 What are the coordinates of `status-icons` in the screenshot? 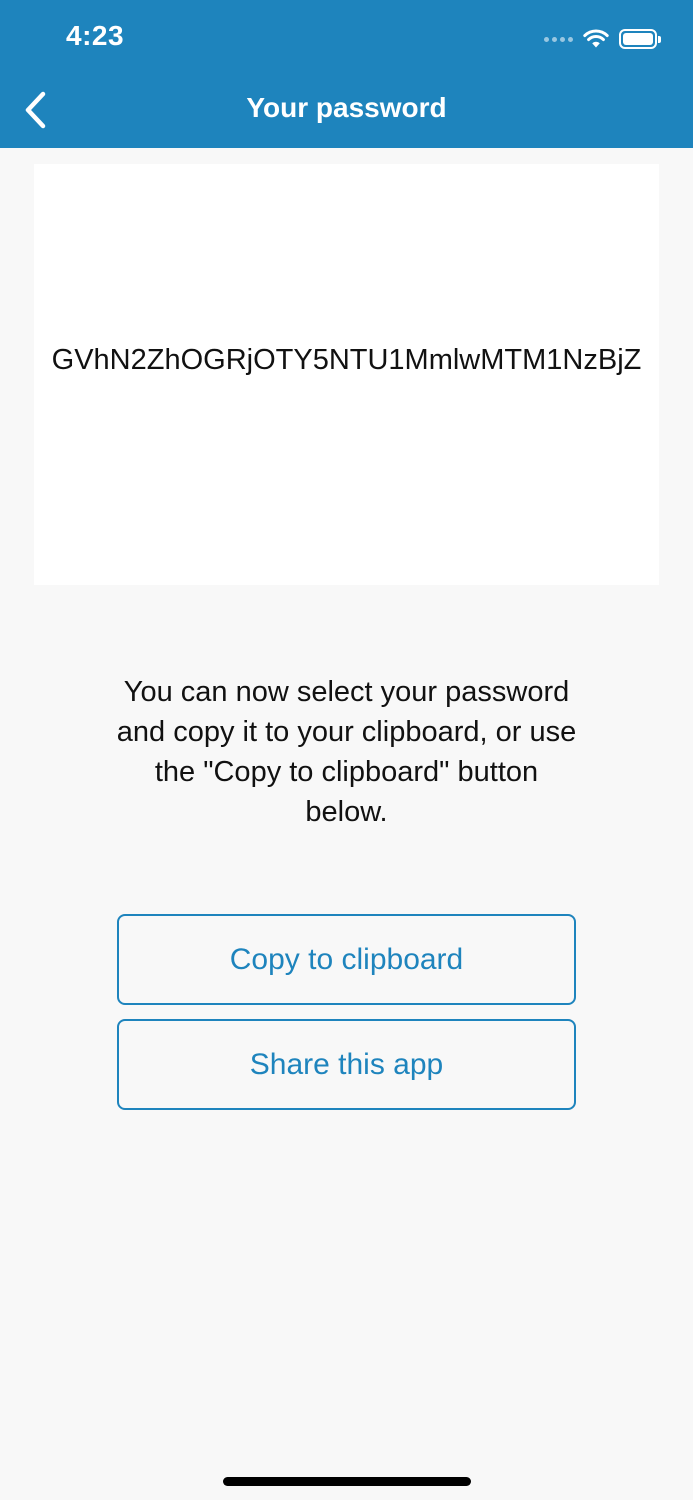 It's located at (602, 39).